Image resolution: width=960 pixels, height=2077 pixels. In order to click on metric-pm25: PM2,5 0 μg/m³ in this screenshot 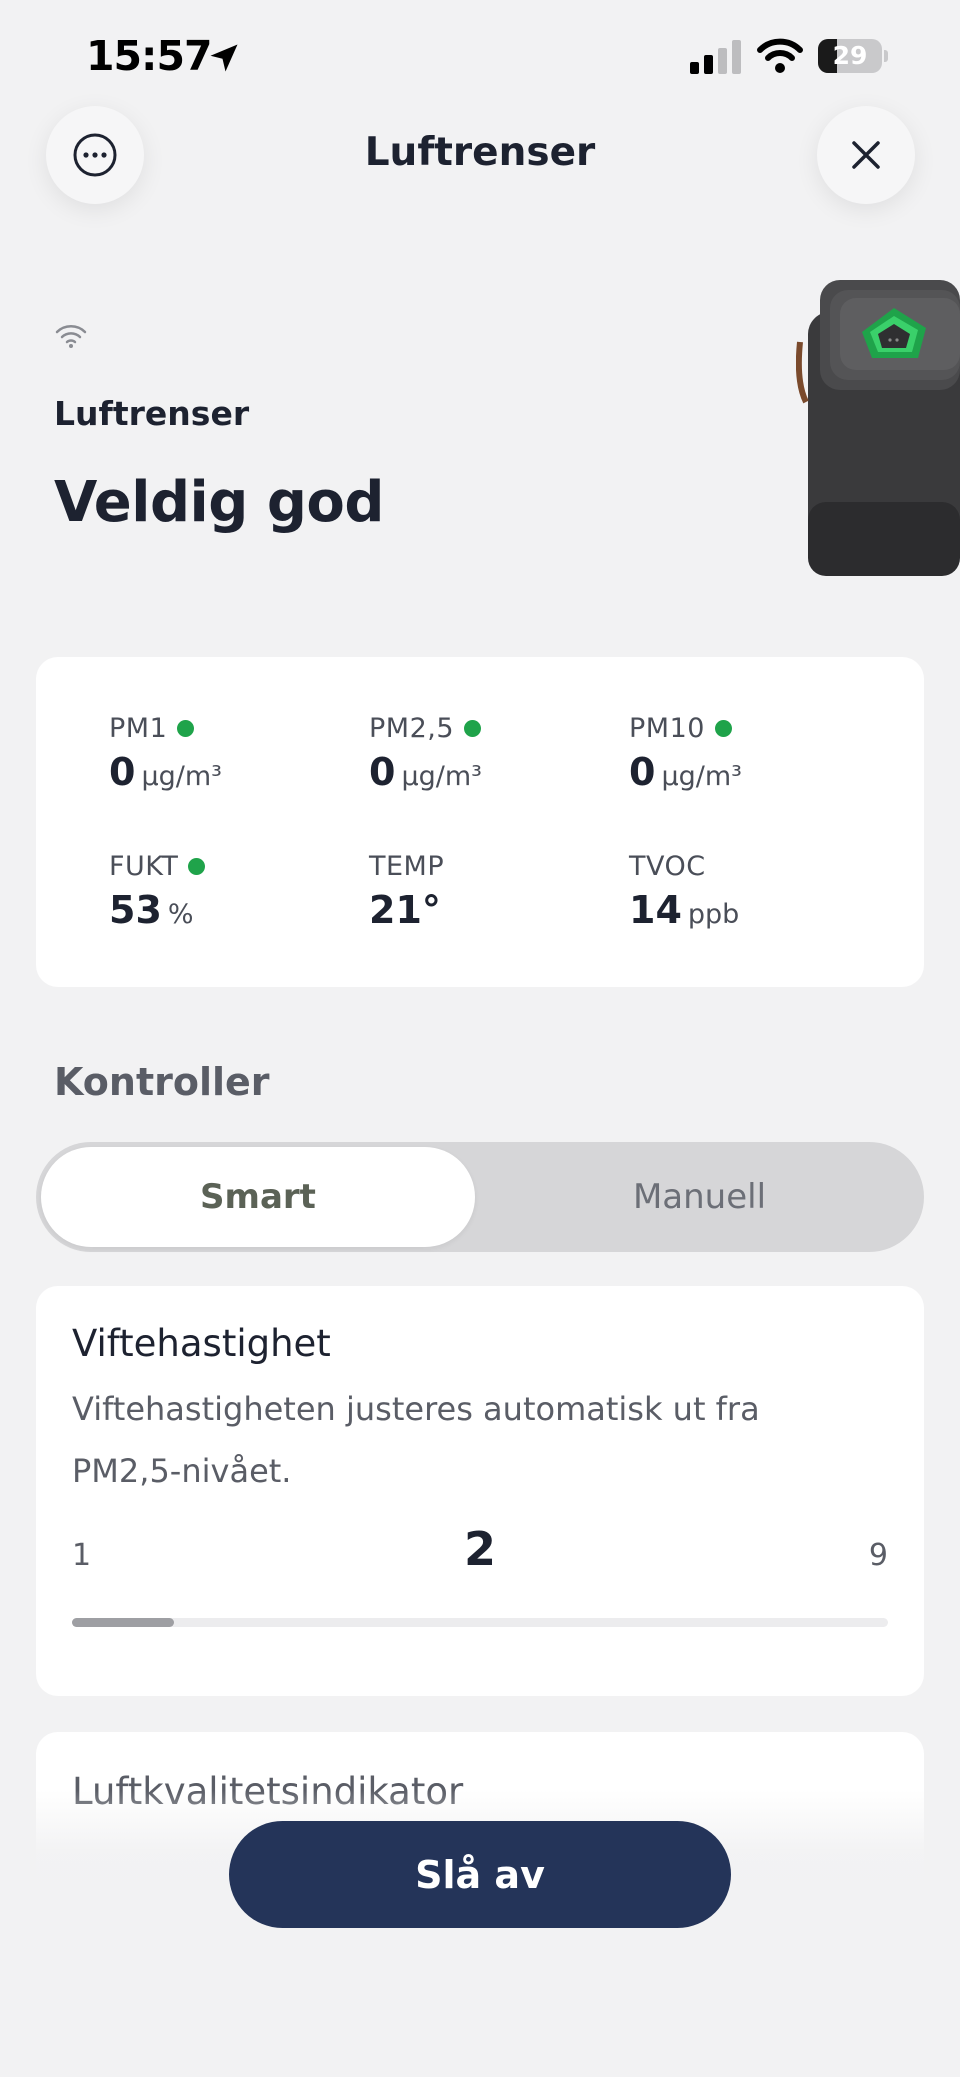, I will do `click(425, 753)`.